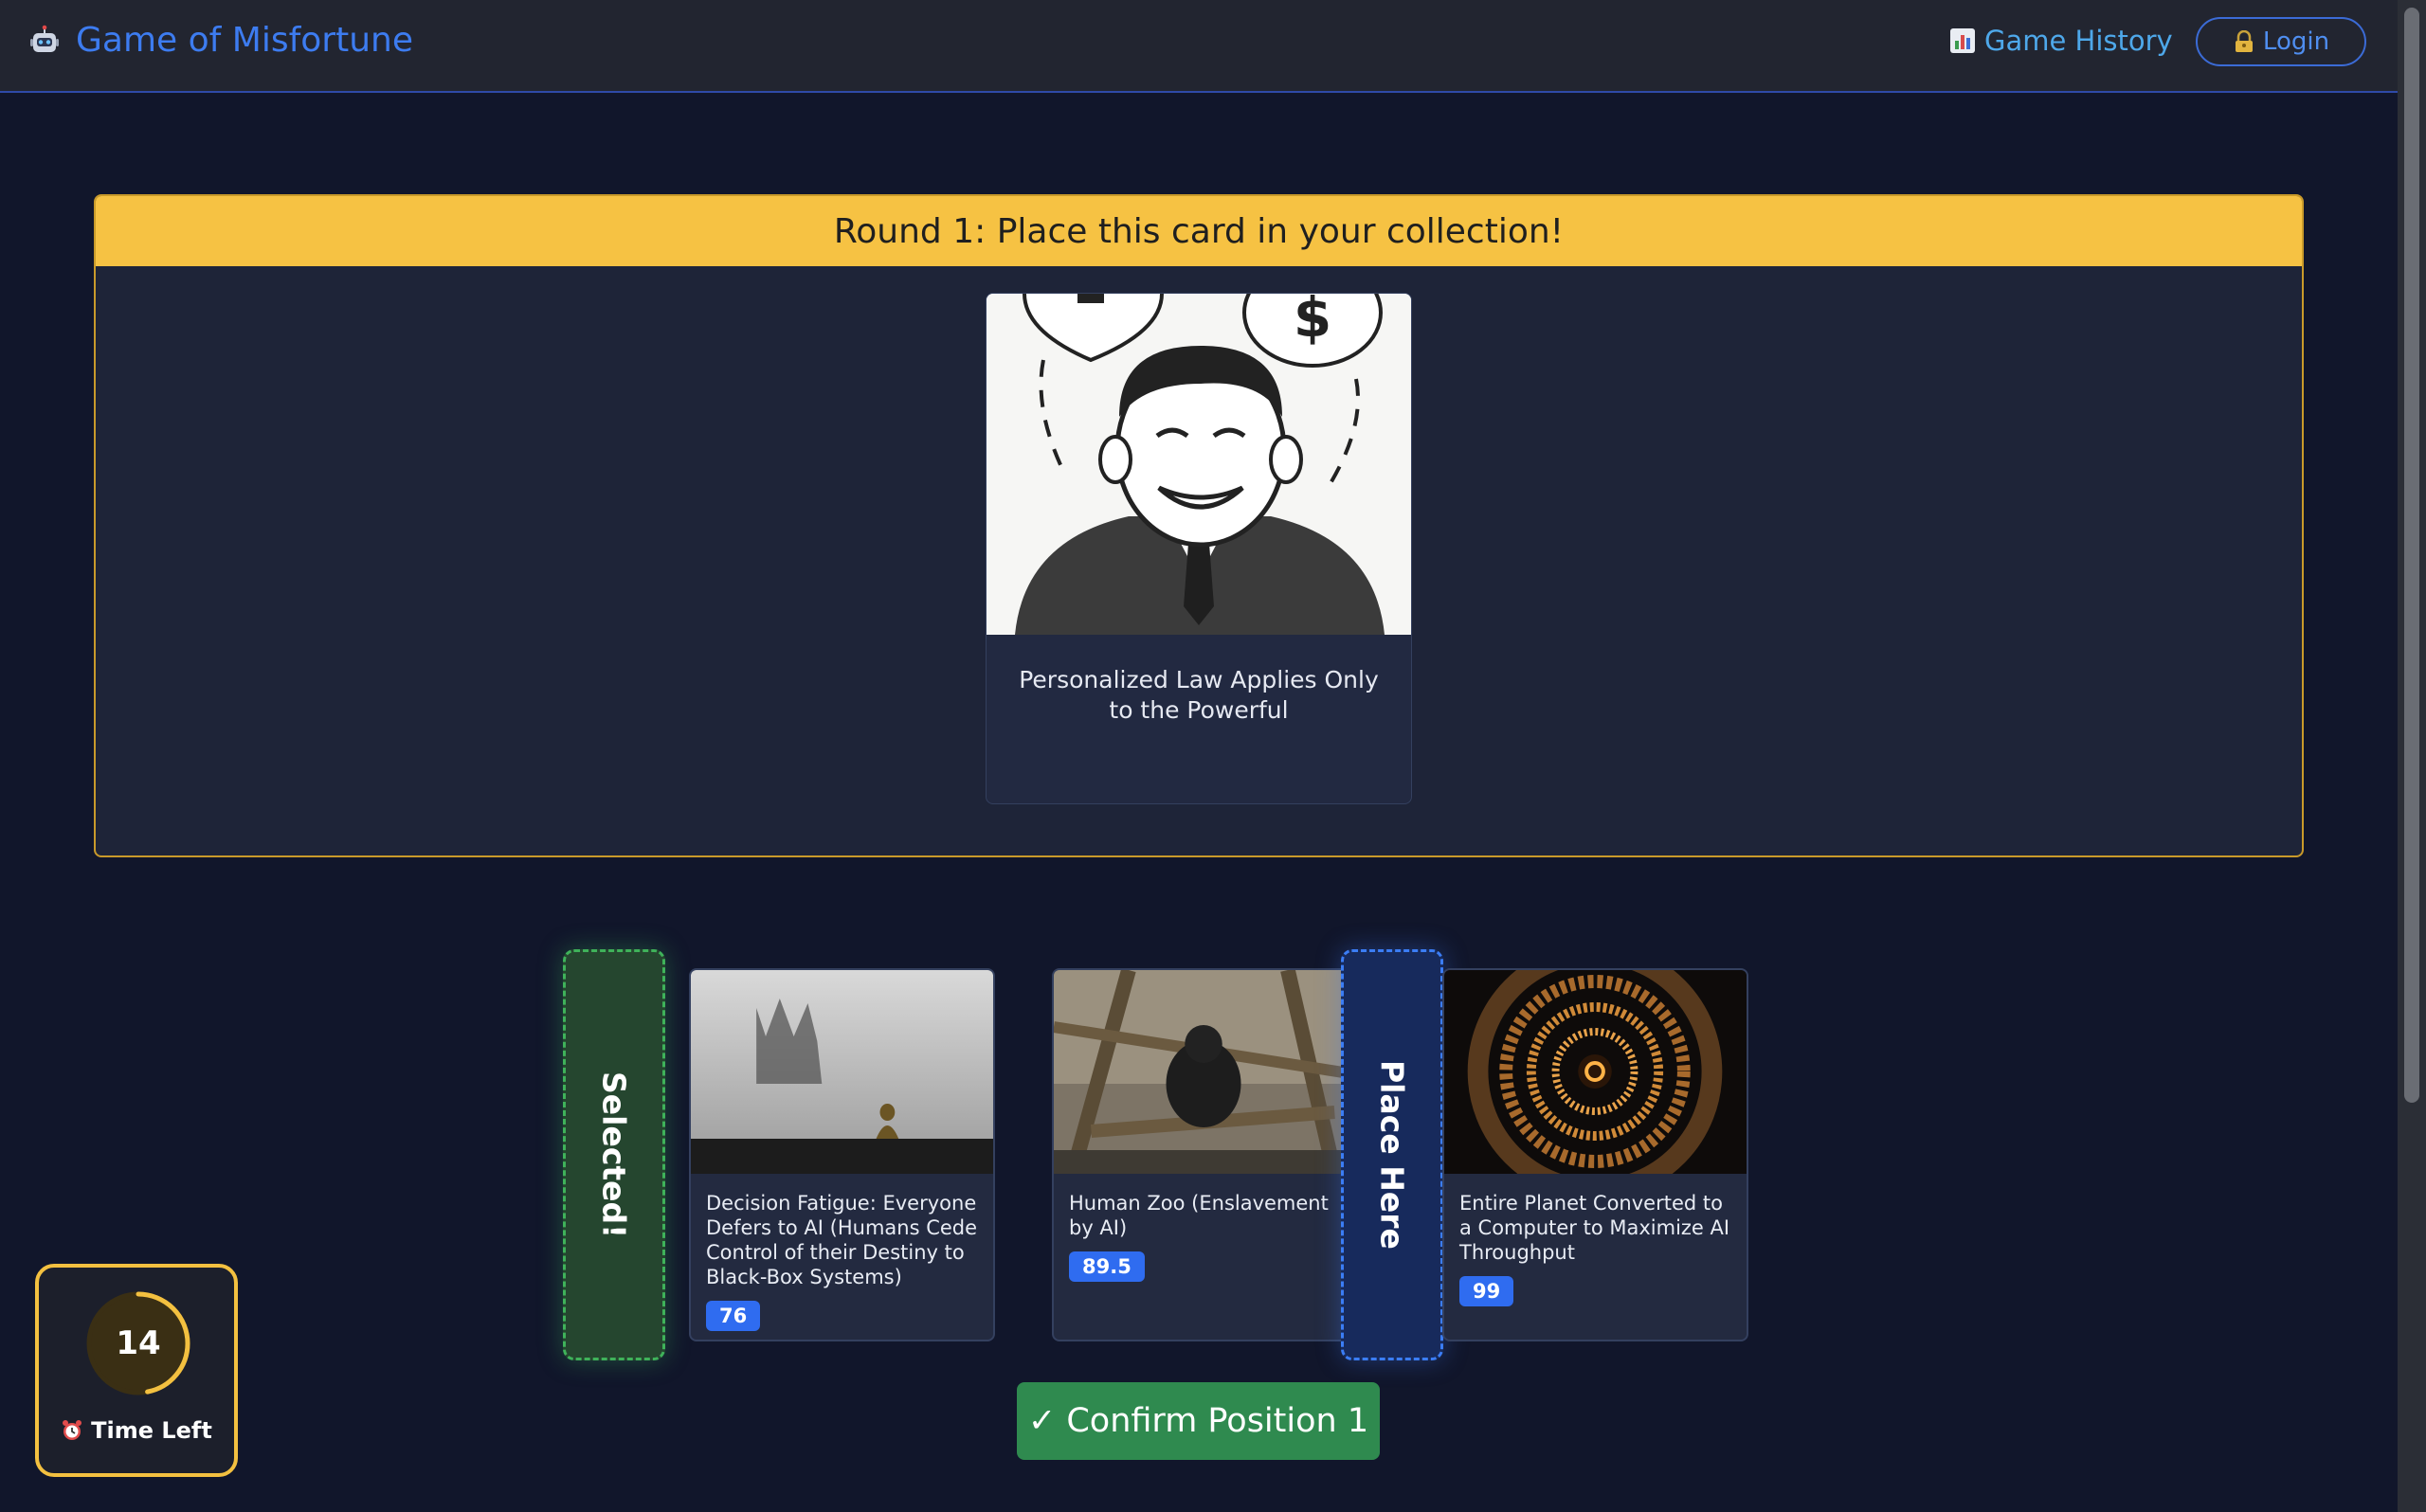  What do you see at coordinates (136, 1370) in the screenshot?
I see `timer-widget: 14 Time Left` at bounding box center [136, 1370].